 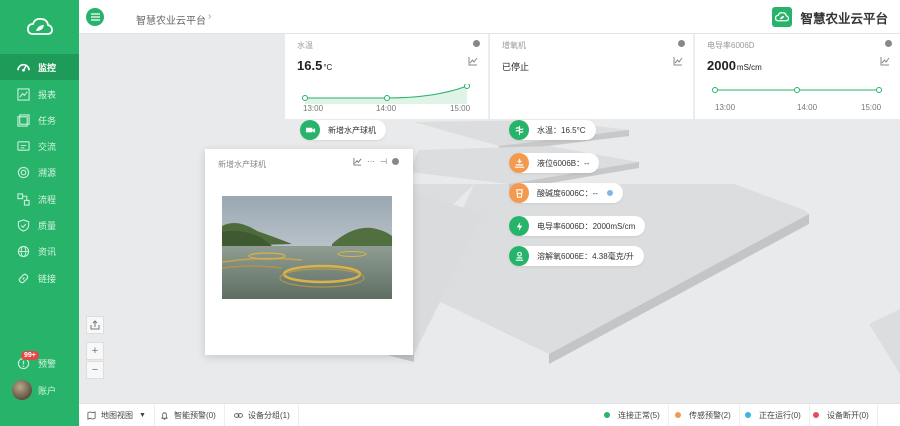 I want to click on device-group-label: 设备分组(1), so click(x=269, y=415).